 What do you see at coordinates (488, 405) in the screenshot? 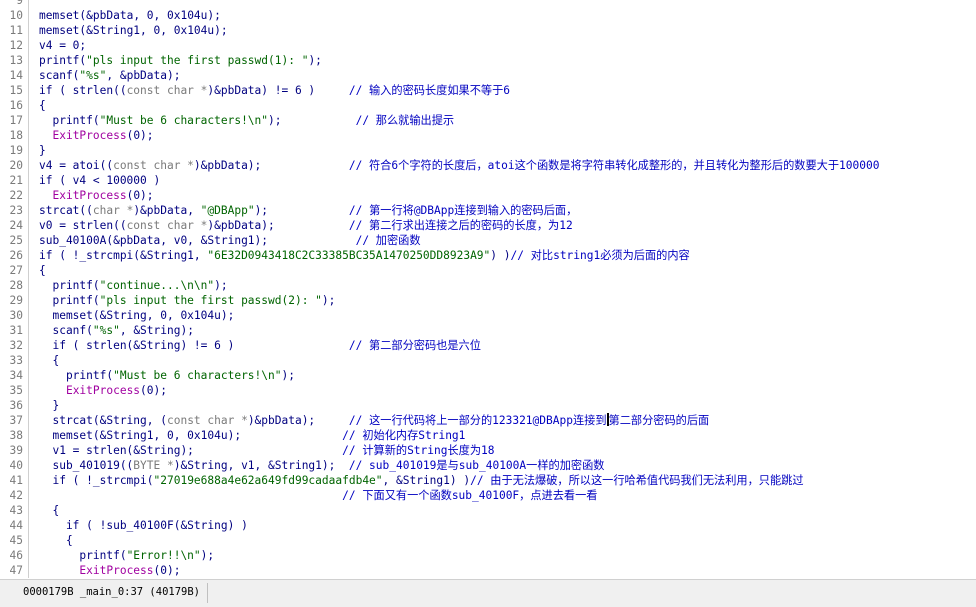
I see `code-line: 36 }` at bounding box center [488, 405].